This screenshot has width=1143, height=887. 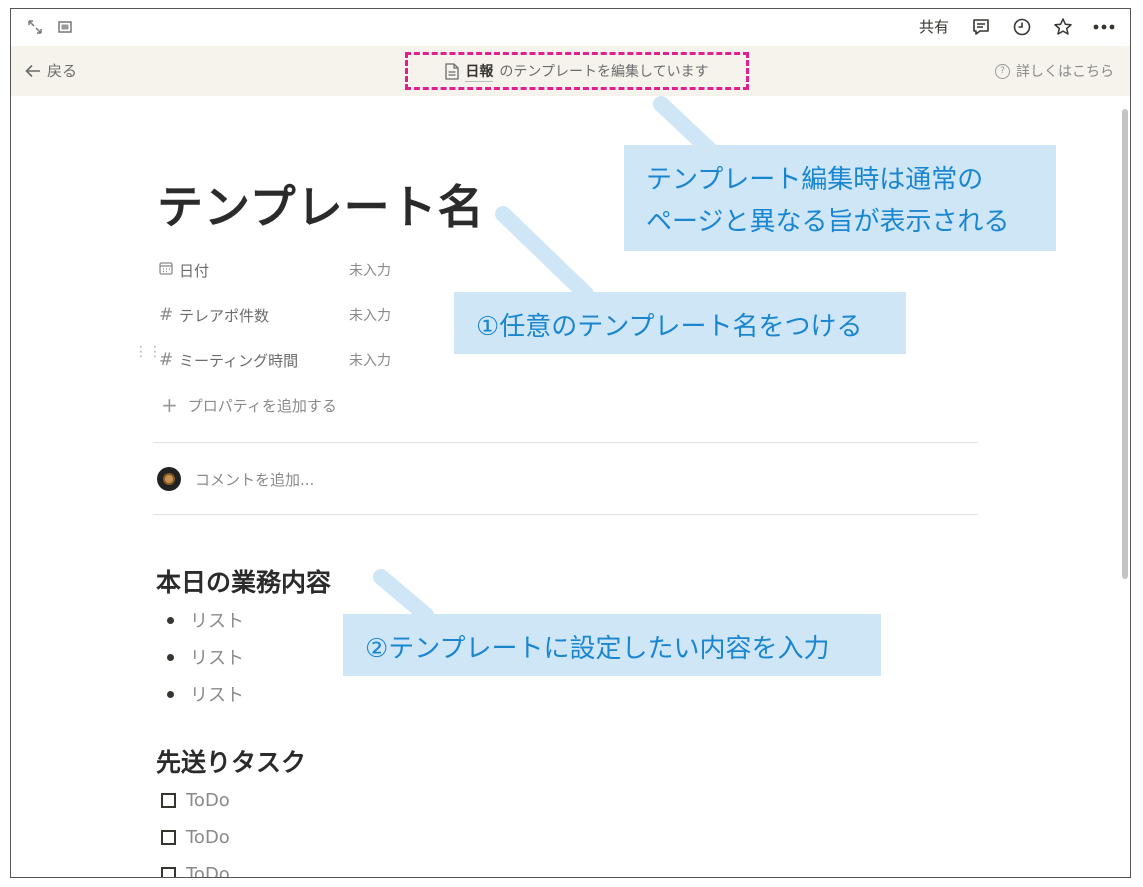 What do you see at coordinates (35, 27) in the screenshot?
I see `expand-icon` at bounding box center [35, 27].